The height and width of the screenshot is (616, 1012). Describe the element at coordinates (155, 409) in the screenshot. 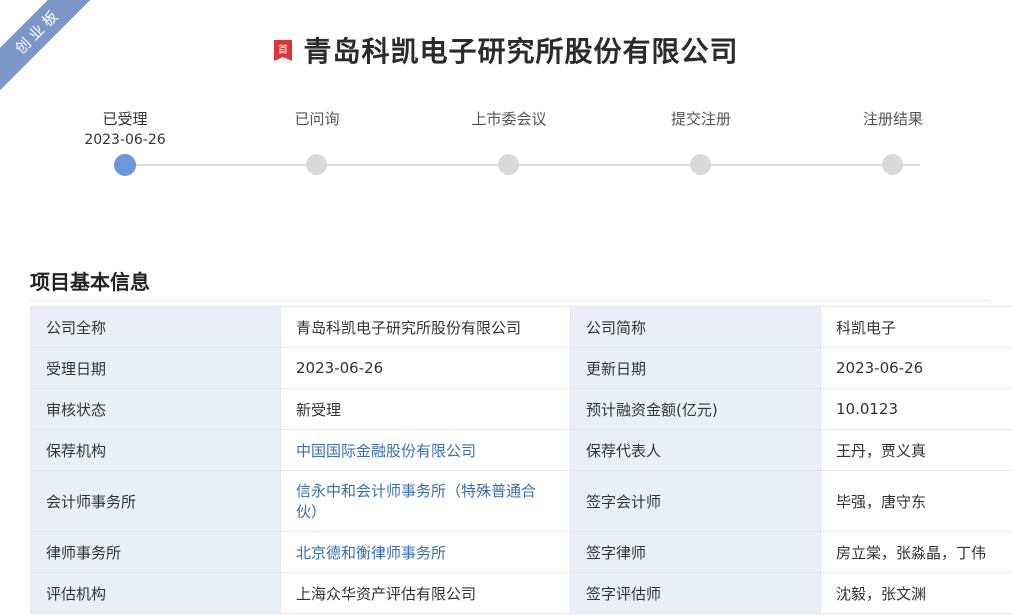

I see `field-label: 审核状态` at that location.